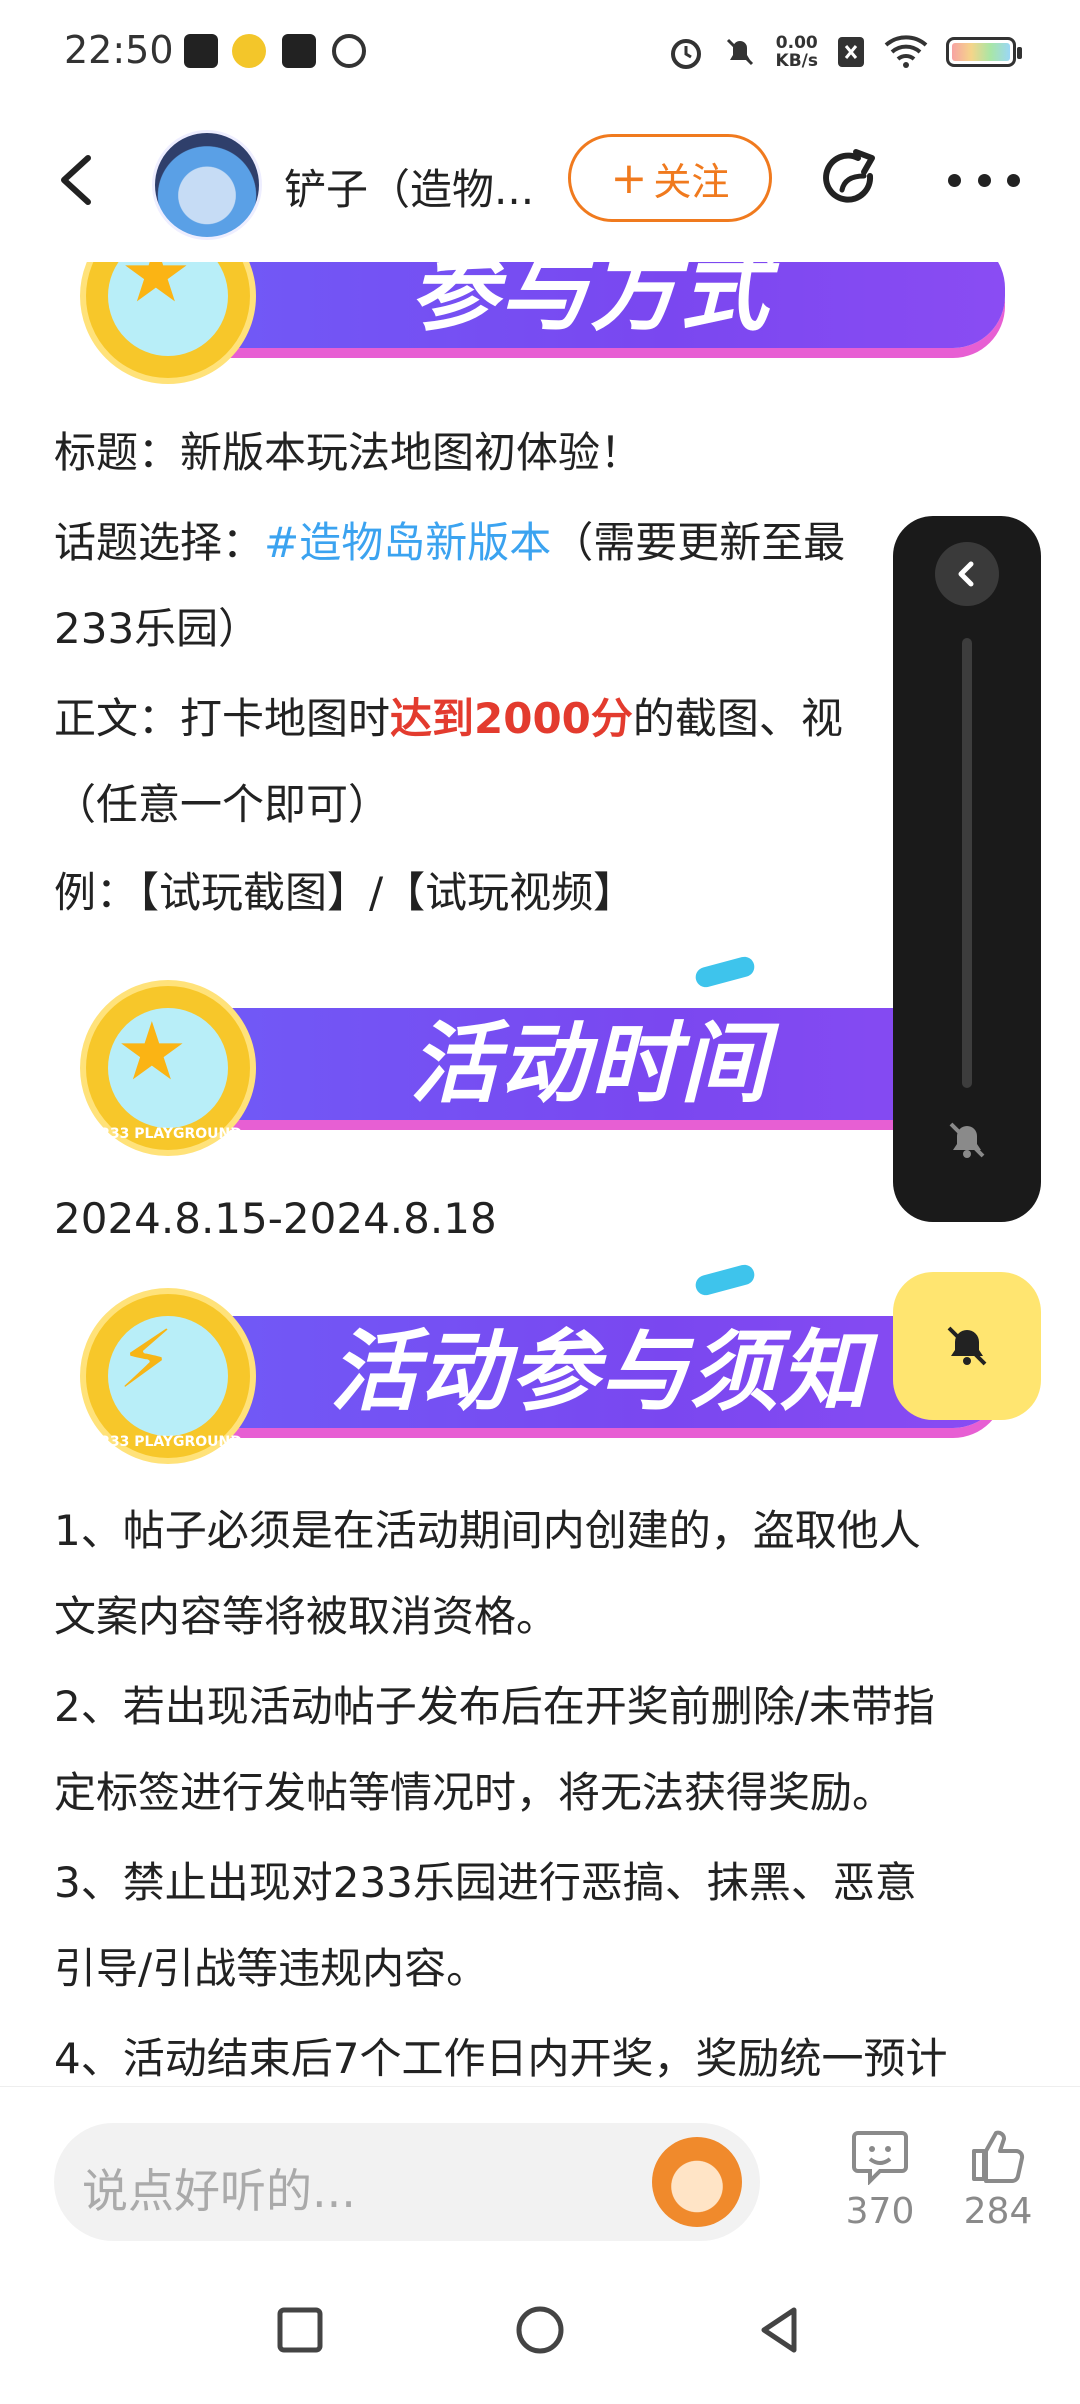  I want to click on mute-icon, so click(739, 52).